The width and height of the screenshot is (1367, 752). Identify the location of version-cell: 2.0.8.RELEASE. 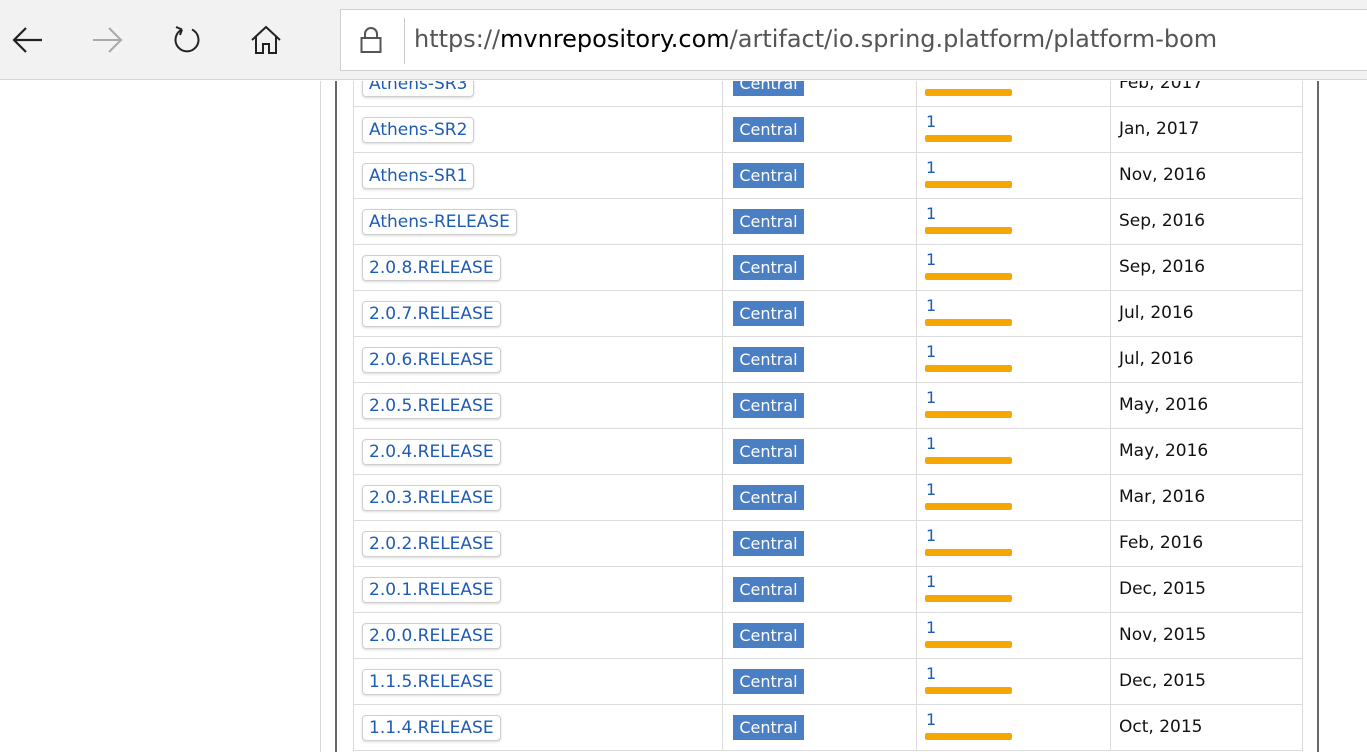
(538, 267).